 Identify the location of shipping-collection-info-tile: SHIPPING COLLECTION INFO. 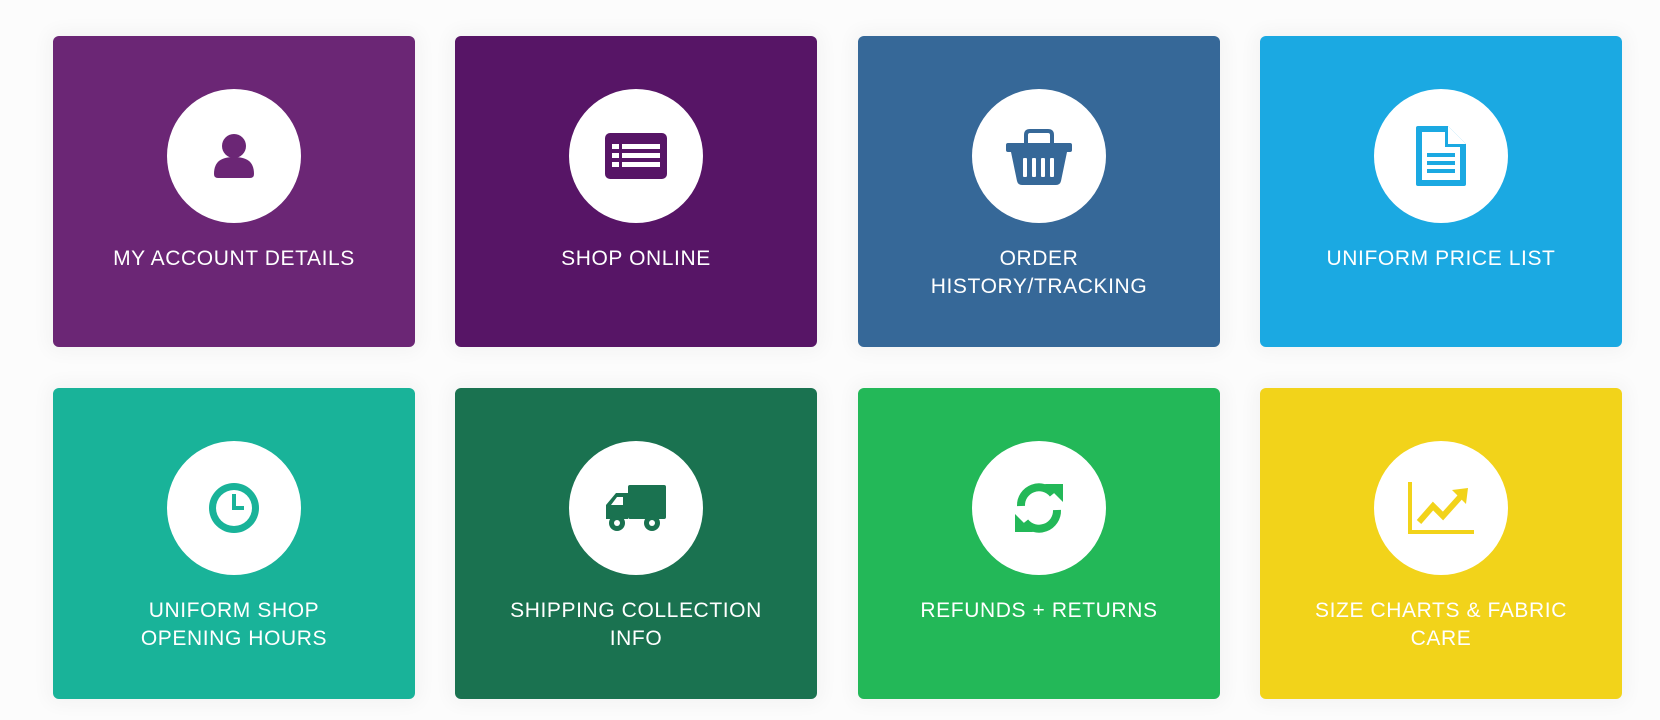
(636, 543).